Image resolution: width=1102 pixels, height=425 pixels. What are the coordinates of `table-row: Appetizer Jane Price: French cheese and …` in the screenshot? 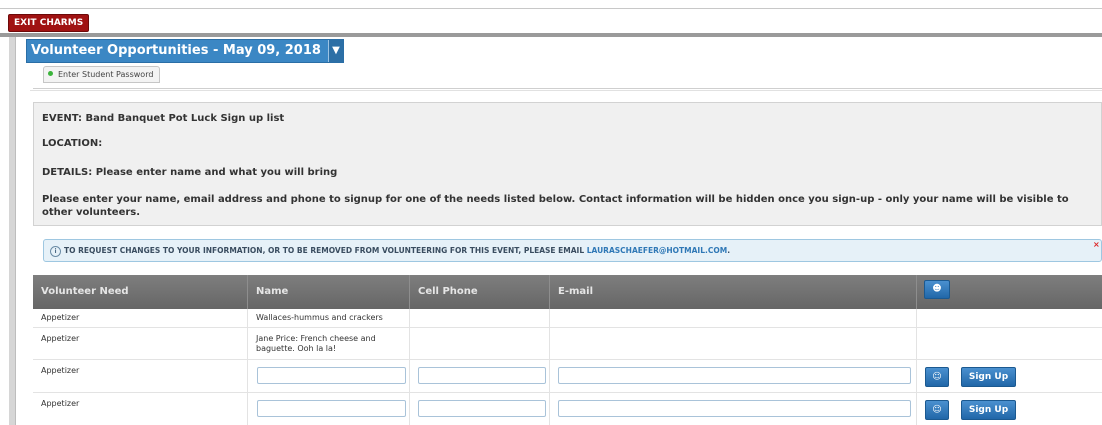 It's located at (567, 344).